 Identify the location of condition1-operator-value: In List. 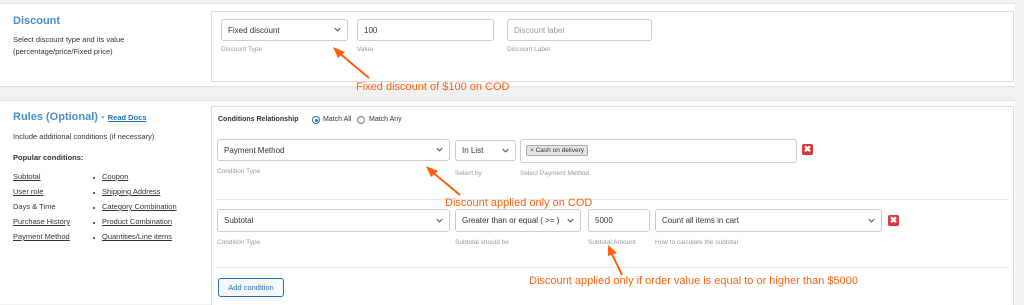
(473, 150).